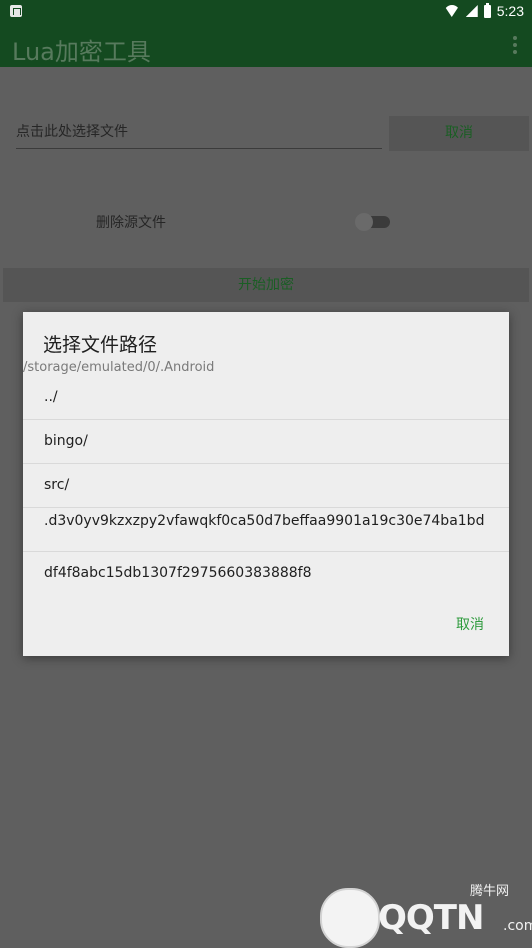 This screenshot has height=948, width=532. I want to click on toggle-thumb, so click(364, 222).